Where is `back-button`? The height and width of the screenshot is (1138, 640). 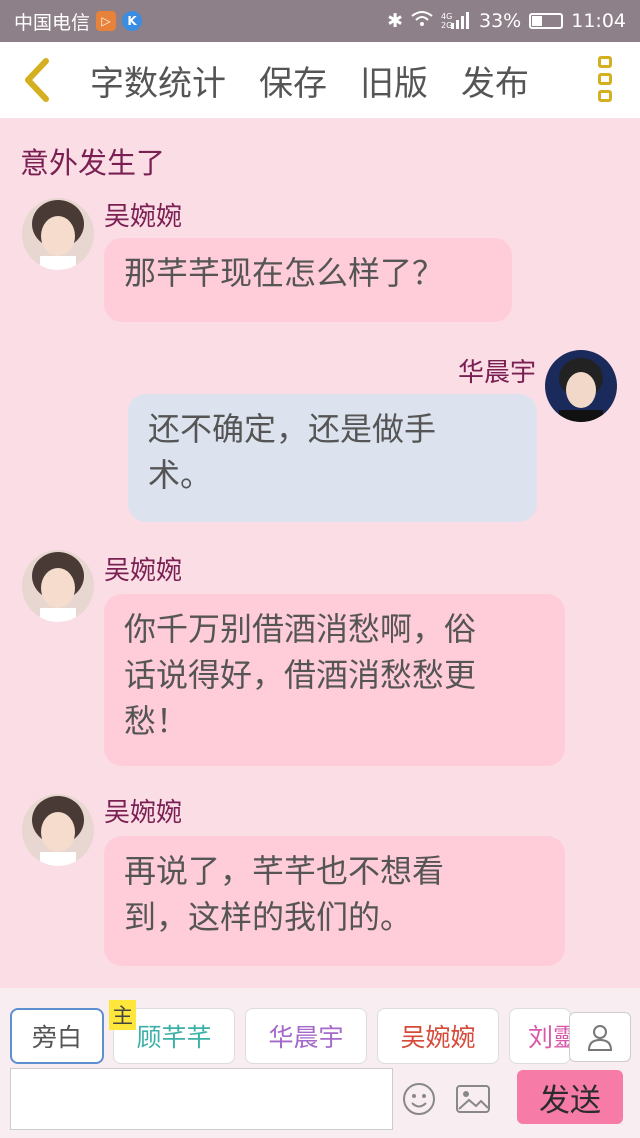
back-button is located at coordinates (37, 80).